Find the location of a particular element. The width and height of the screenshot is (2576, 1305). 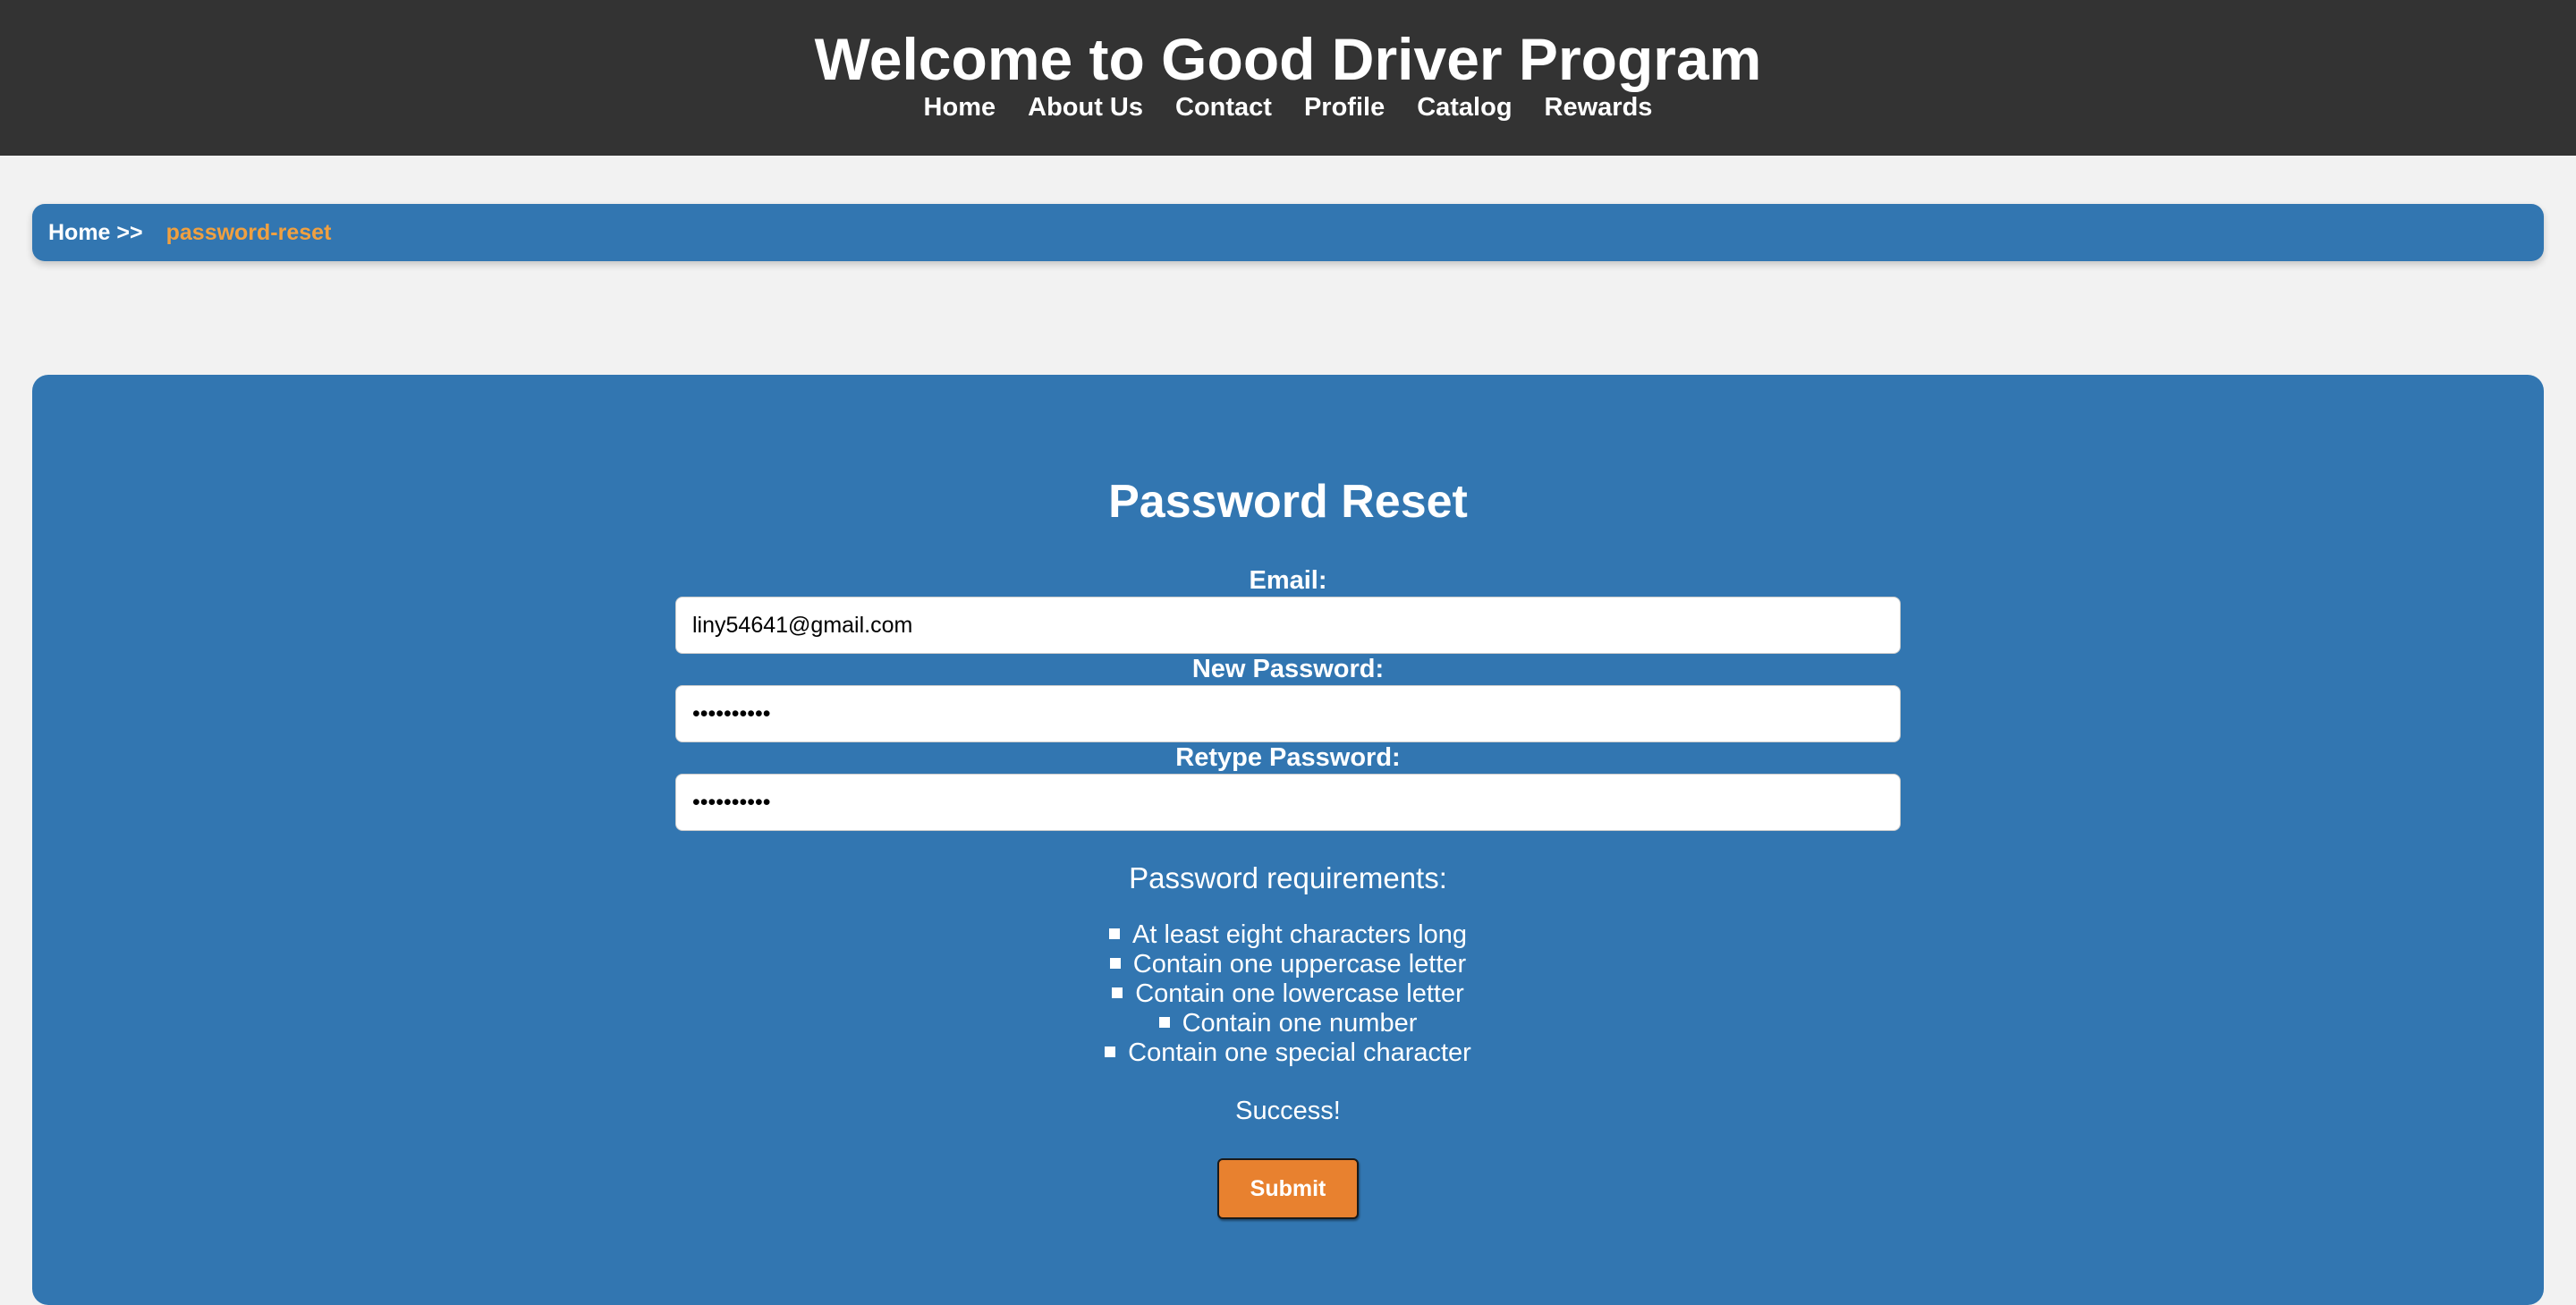

list-item: Contain one special character is located at coordinates (1288, 1053).